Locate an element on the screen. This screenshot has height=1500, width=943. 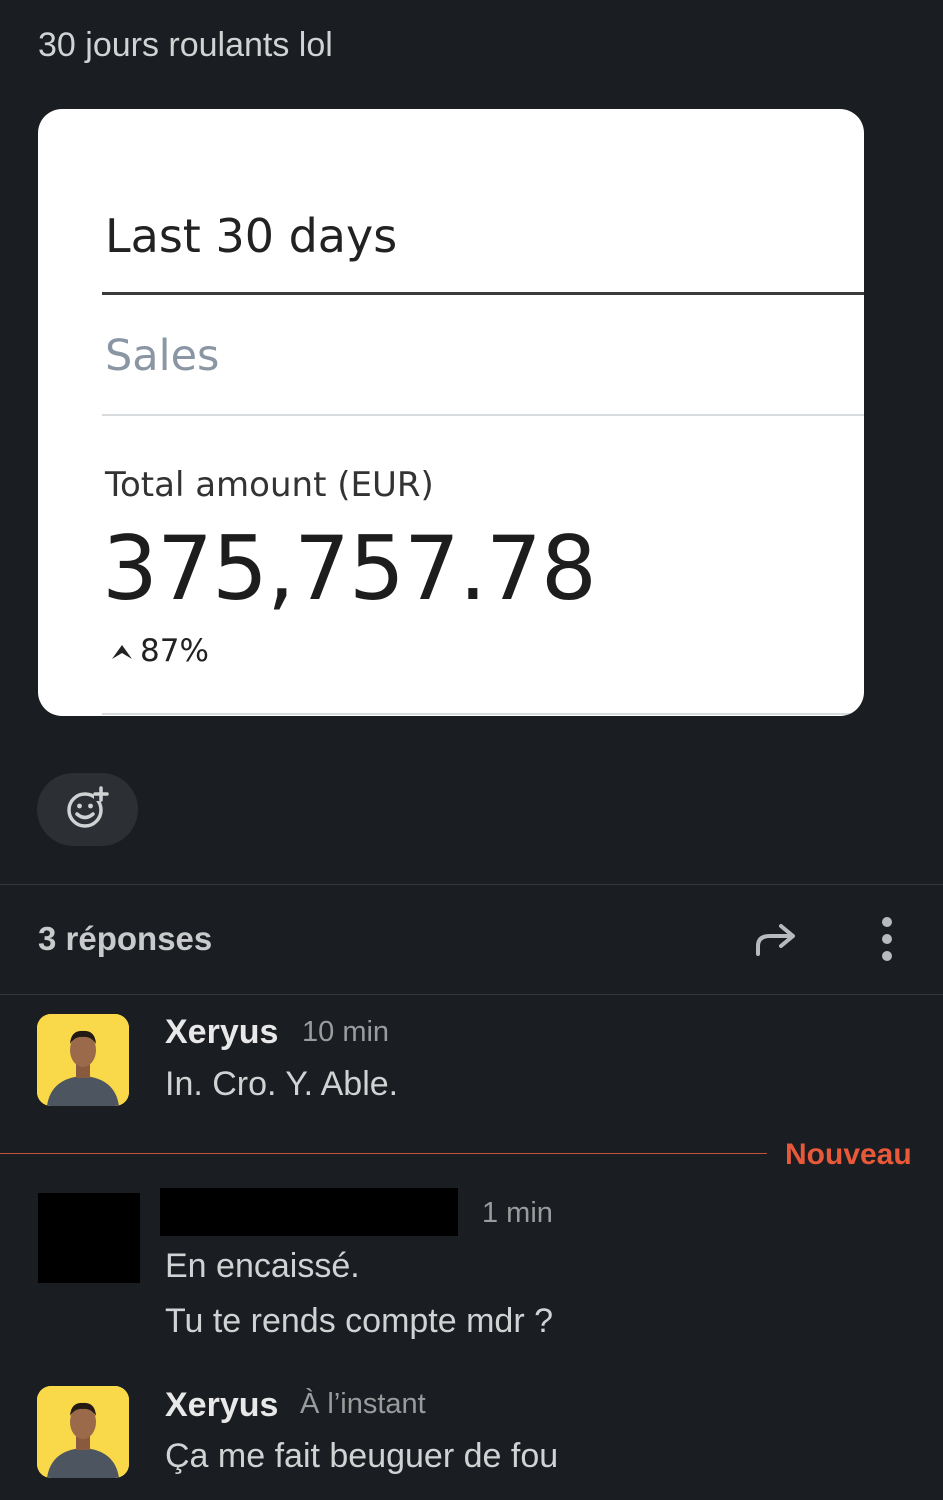
thread-divider-top is located at coordinates (471, 884).